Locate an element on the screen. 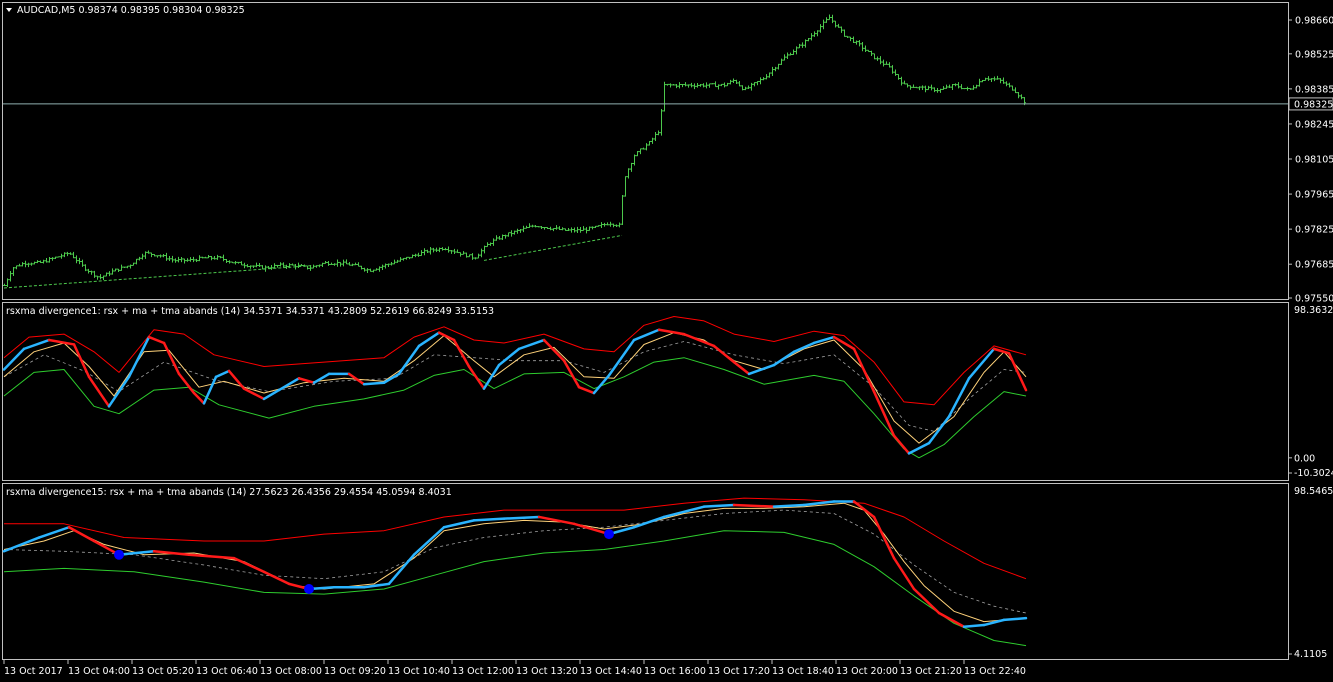 Image resolution: width=1333 pixels, height=682 pixels. divergence-marker is located at coordinates (609, 534).